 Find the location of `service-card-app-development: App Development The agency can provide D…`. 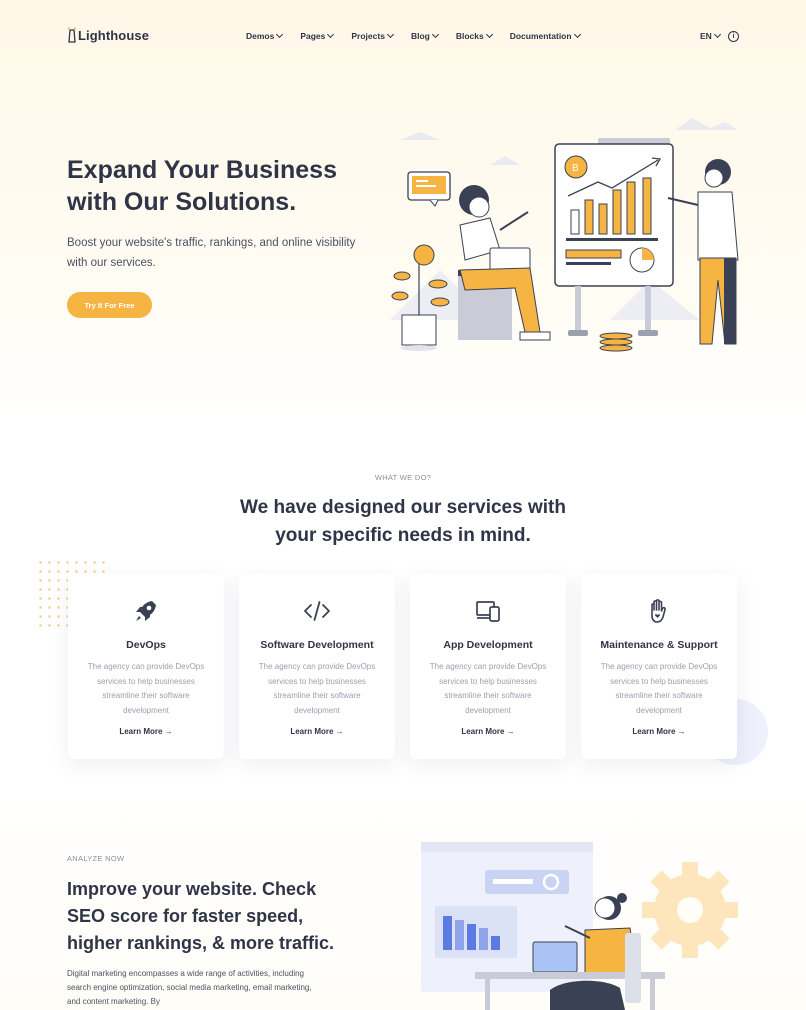

service-card-app-development: App Development The agency can provide D… is located at coordinates (488, 666).